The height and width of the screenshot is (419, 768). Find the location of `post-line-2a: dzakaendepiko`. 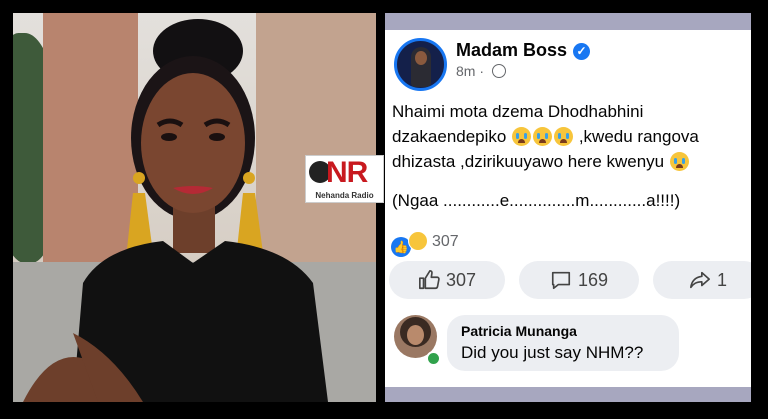

post-line-2a: dzakaendepiko is located at coordinates (449, 136).